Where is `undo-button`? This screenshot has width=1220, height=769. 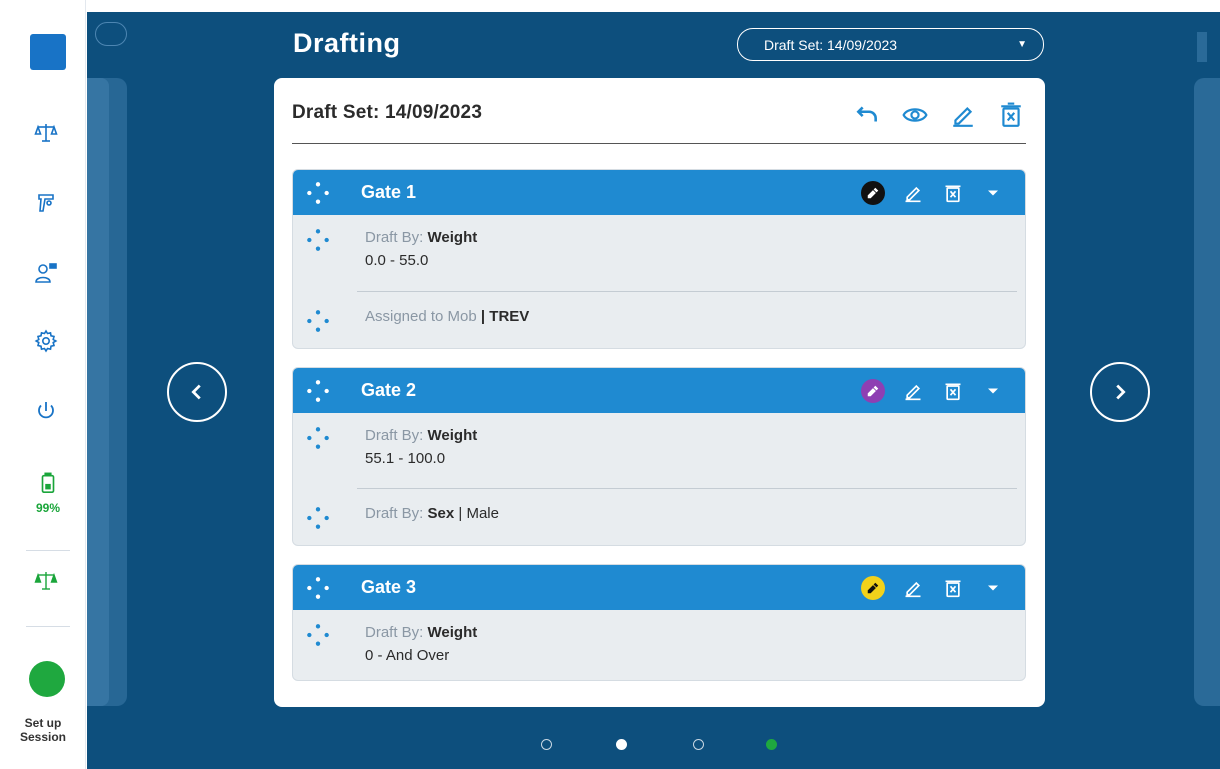
undo-button is located at coordinates (867, 115).